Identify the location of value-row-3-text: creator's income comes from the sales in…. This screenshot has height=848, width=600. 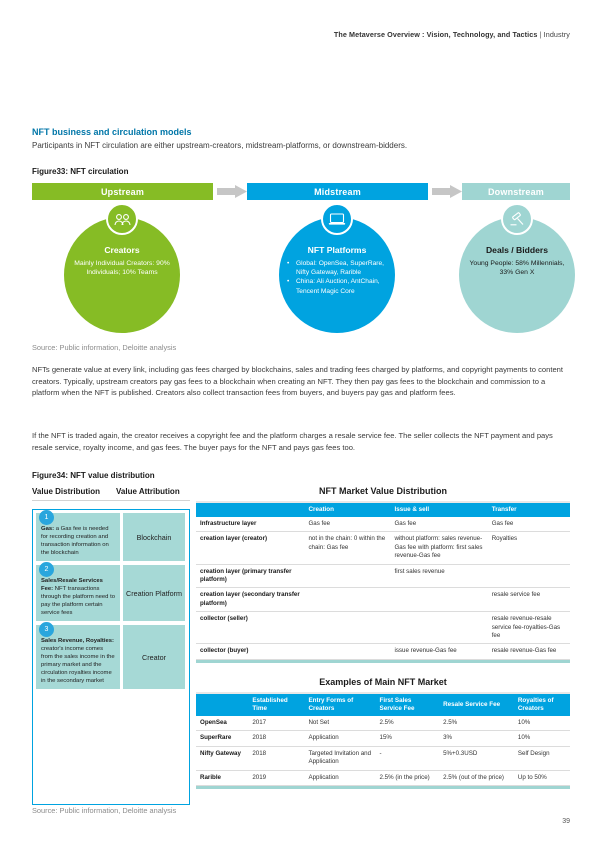
(78, 665).